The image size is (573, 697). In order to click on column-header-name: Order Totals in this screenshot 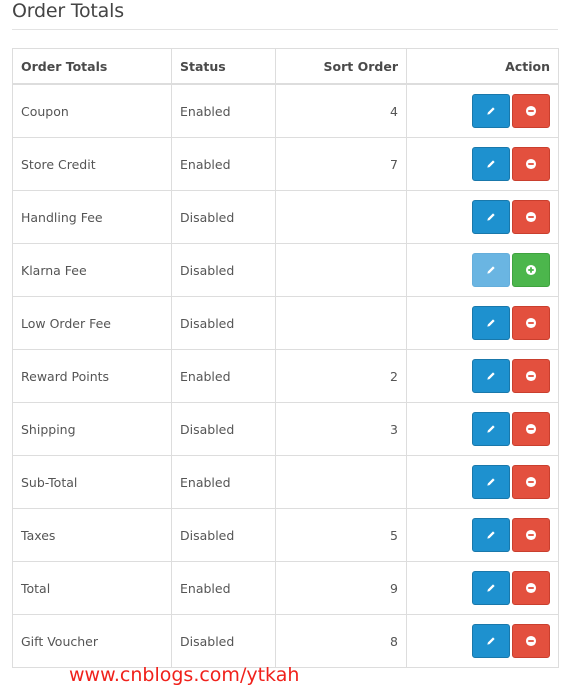, I will do `click(92, 66)`.